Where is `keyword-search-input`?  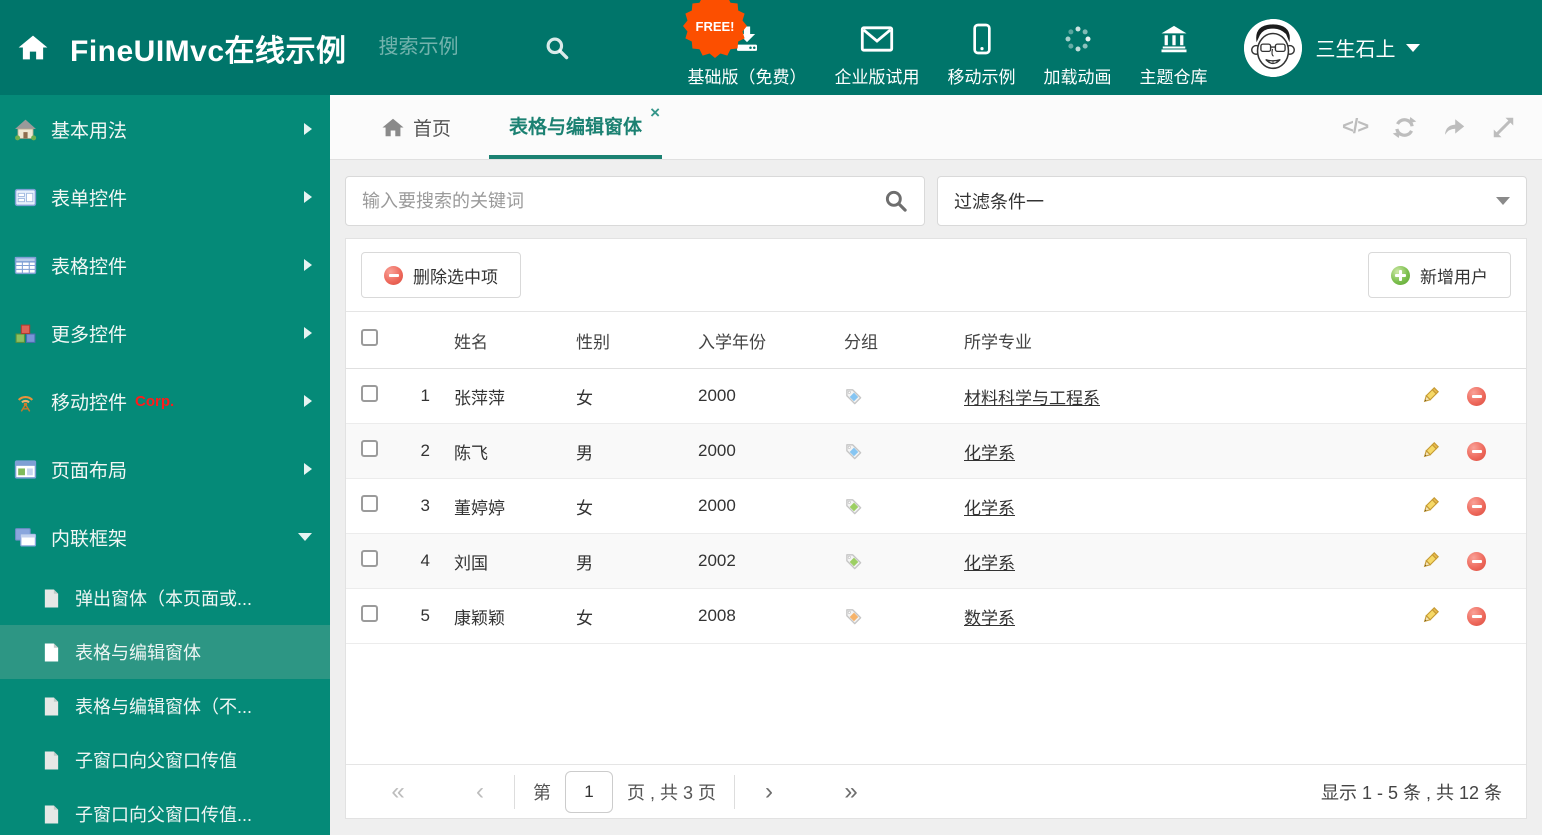 keyword-search-input is located at coordinates (623, 201).